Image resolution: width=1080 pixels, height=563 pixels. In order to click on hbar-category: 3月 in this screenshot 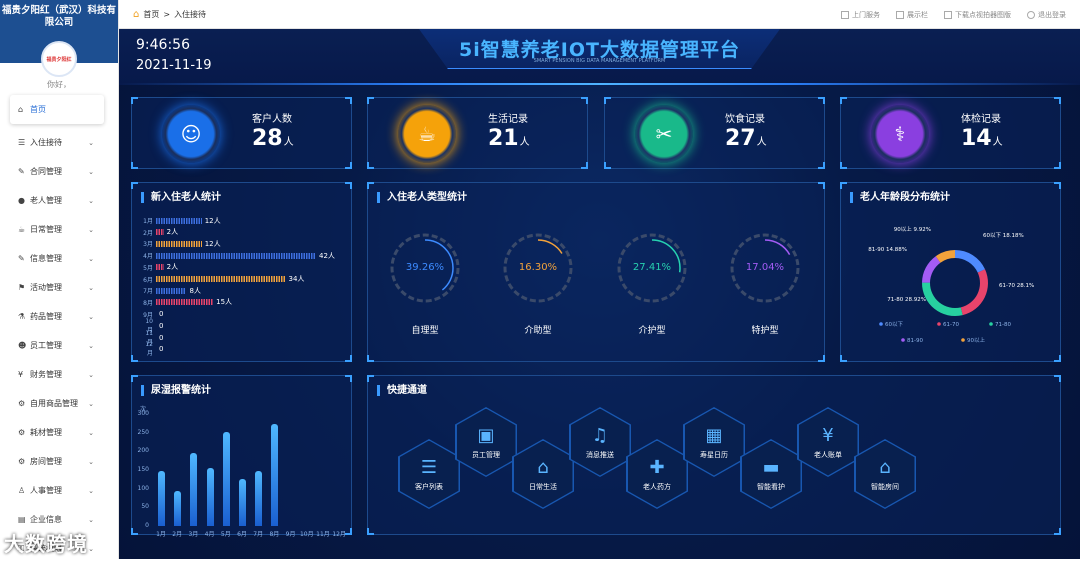, I will do `click(148, 245)`.